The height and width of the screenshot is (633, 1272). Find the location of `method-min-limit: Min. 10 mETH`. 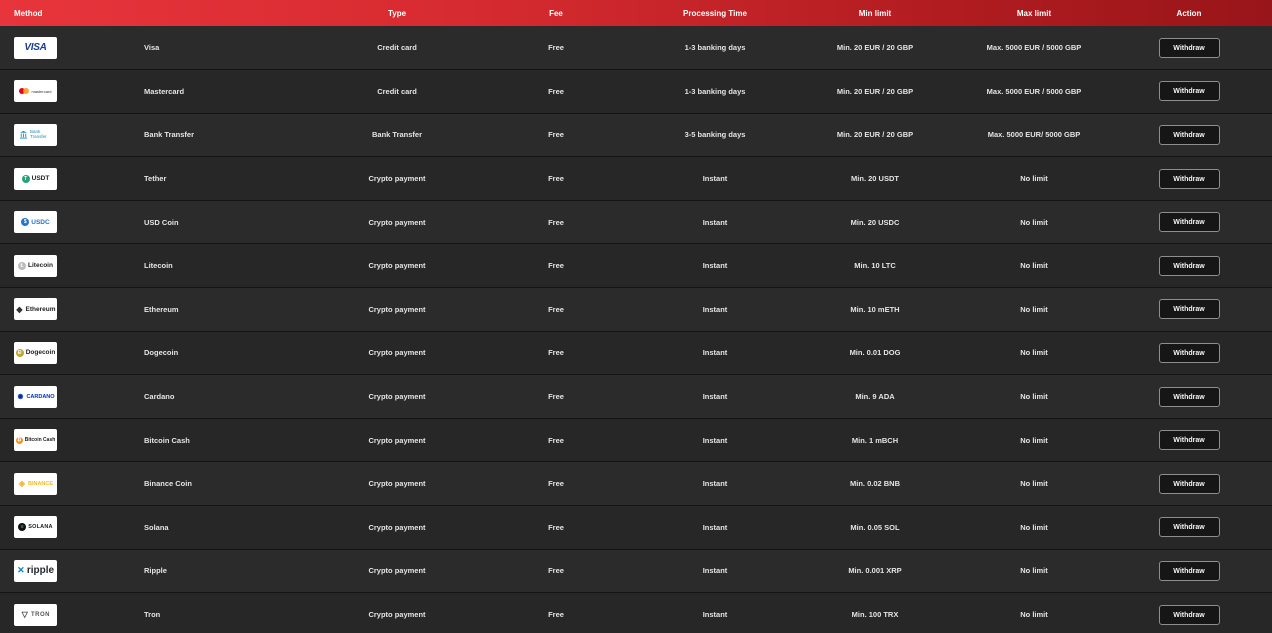

method-min-limit: Min. 10 mETH is located at coordinates (875, 309).